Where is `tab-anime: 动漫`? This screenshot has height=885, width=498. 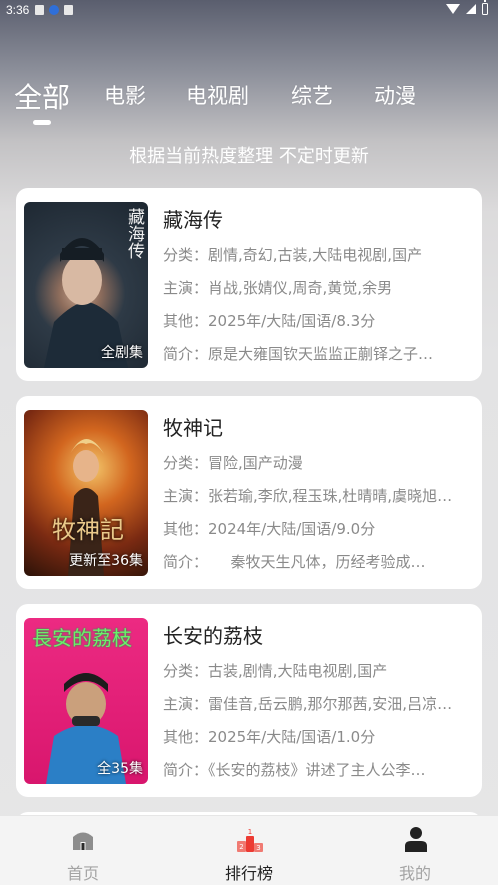
tab-anime: 动漫 is located at coordinates (395, 95).